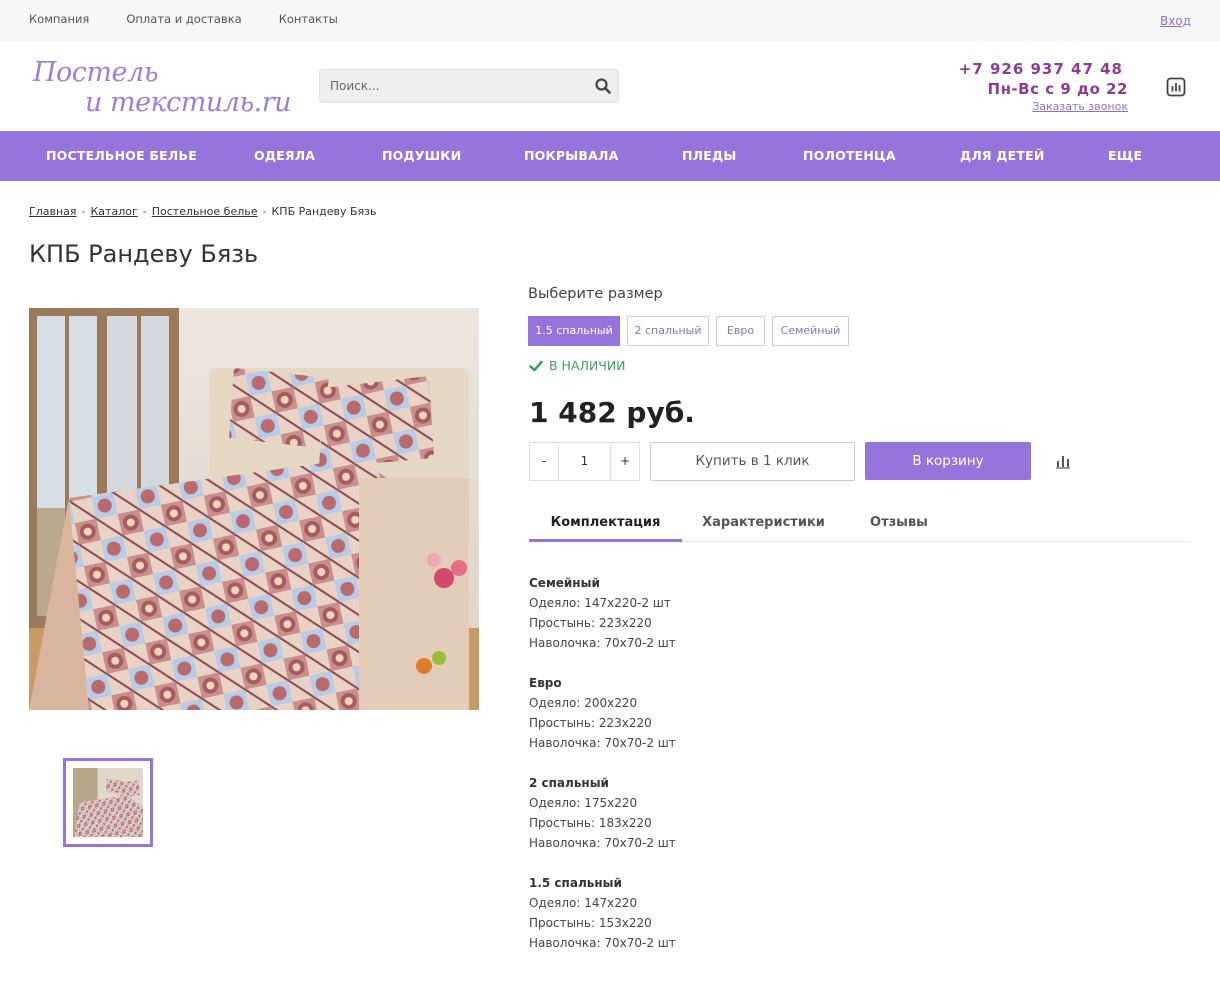 This screenshot has height=985, width=1220. Describe the element at coordinates (53, 211) in the screenshot. I see `breadcrumb-home: Главная` at that location.